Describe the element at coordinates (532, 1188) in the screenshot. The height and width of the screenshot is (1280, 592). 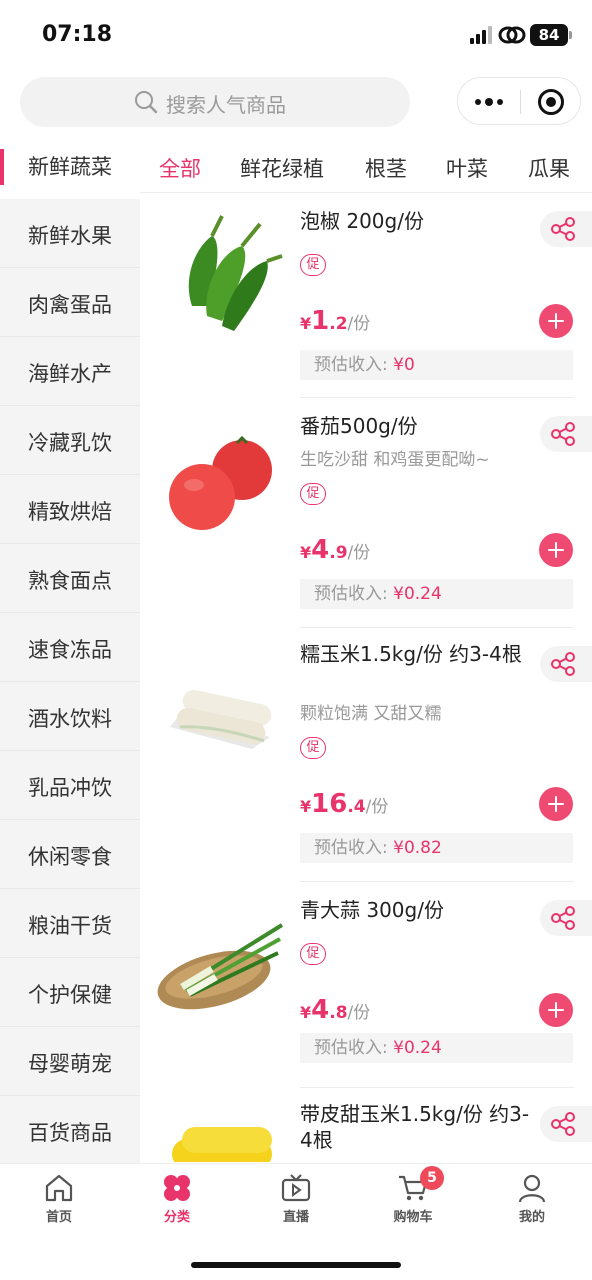
I see `user-icon` at that location.